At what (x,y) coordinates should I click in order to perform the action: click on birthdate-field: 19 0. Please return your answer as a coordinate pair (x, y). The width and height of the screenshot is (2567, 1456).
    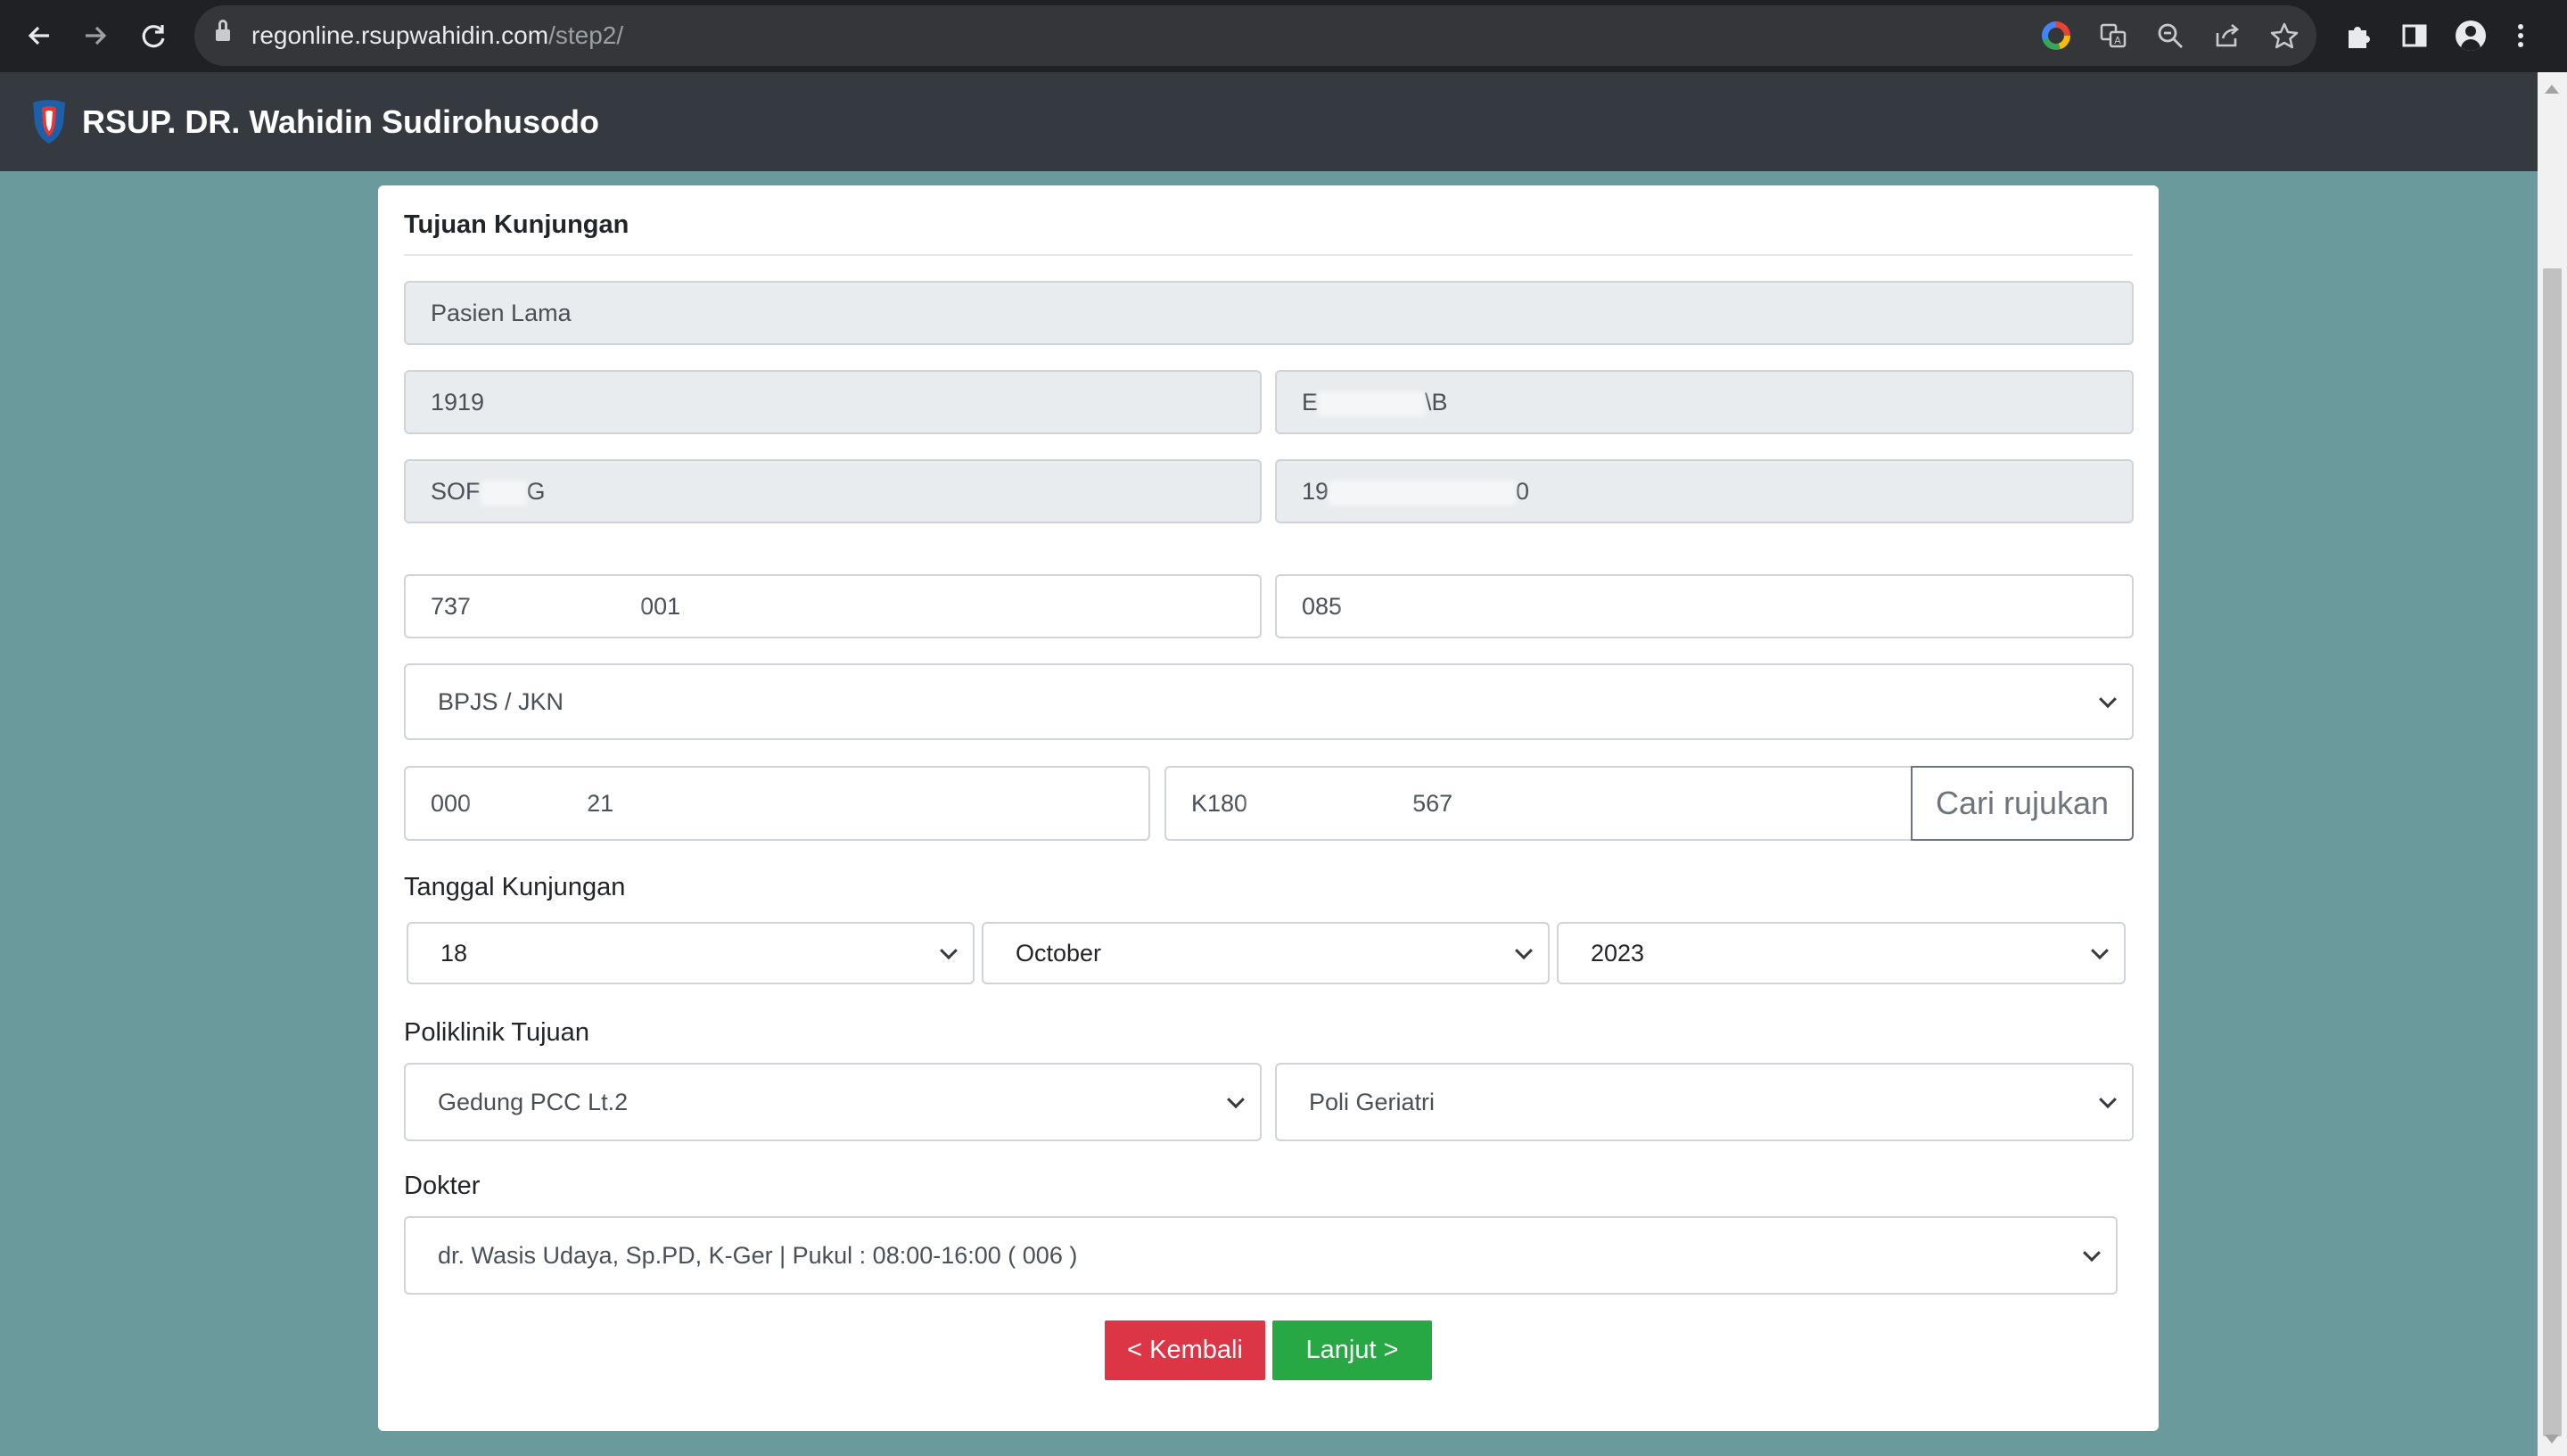
    Looking at the image, I should click on (1704, 491).